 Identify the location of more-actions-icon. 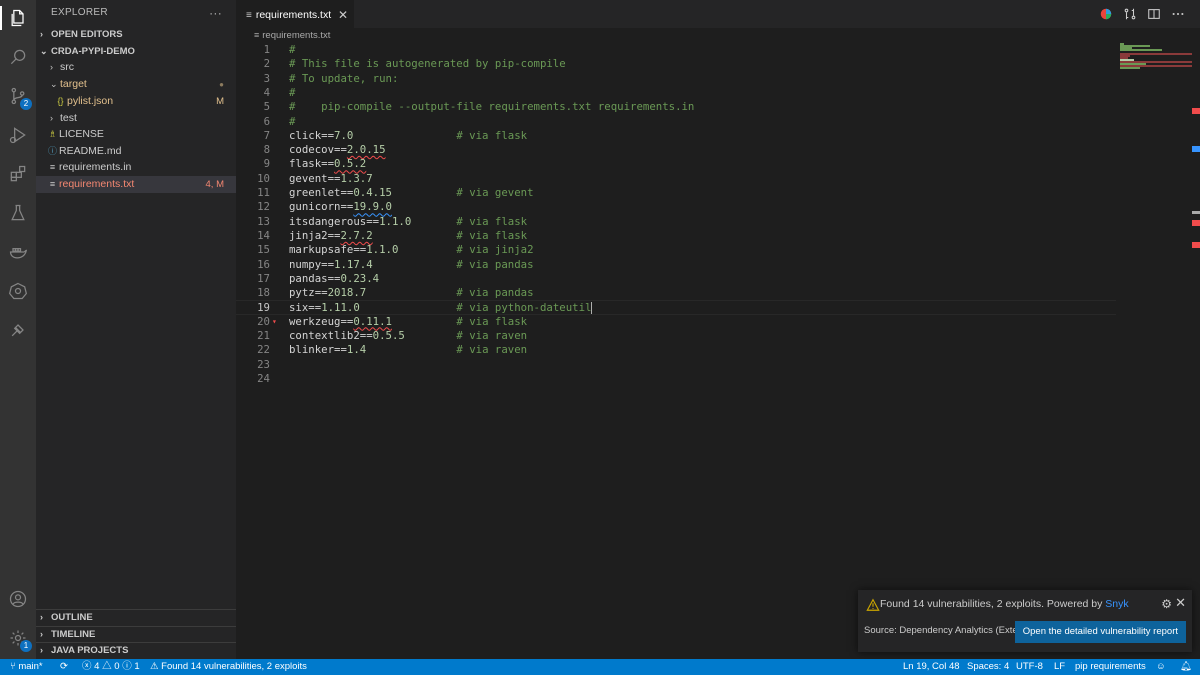
(1178, 14).